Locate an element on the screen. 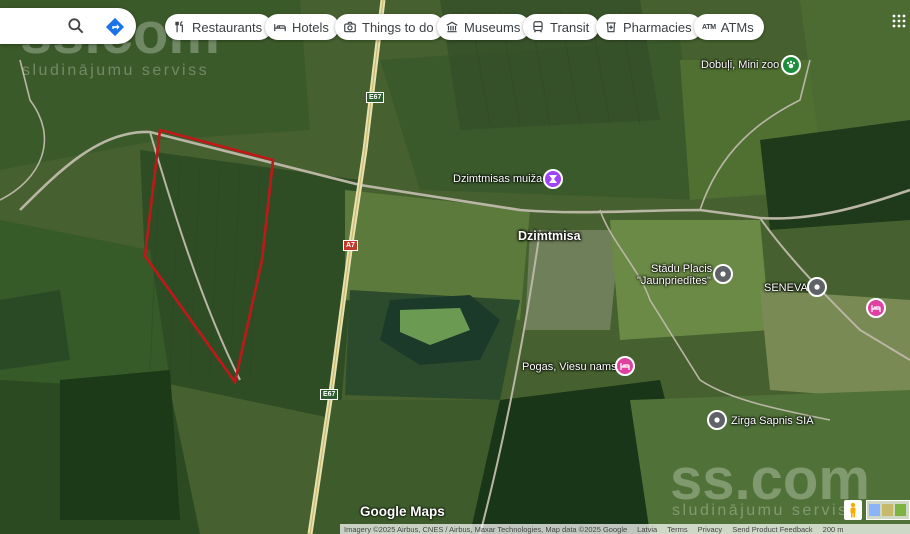 The height and width of the screenshot is (534, 910). place-label-zirga: Zirga Sapnis SIA is located at coordinates (772, 421).